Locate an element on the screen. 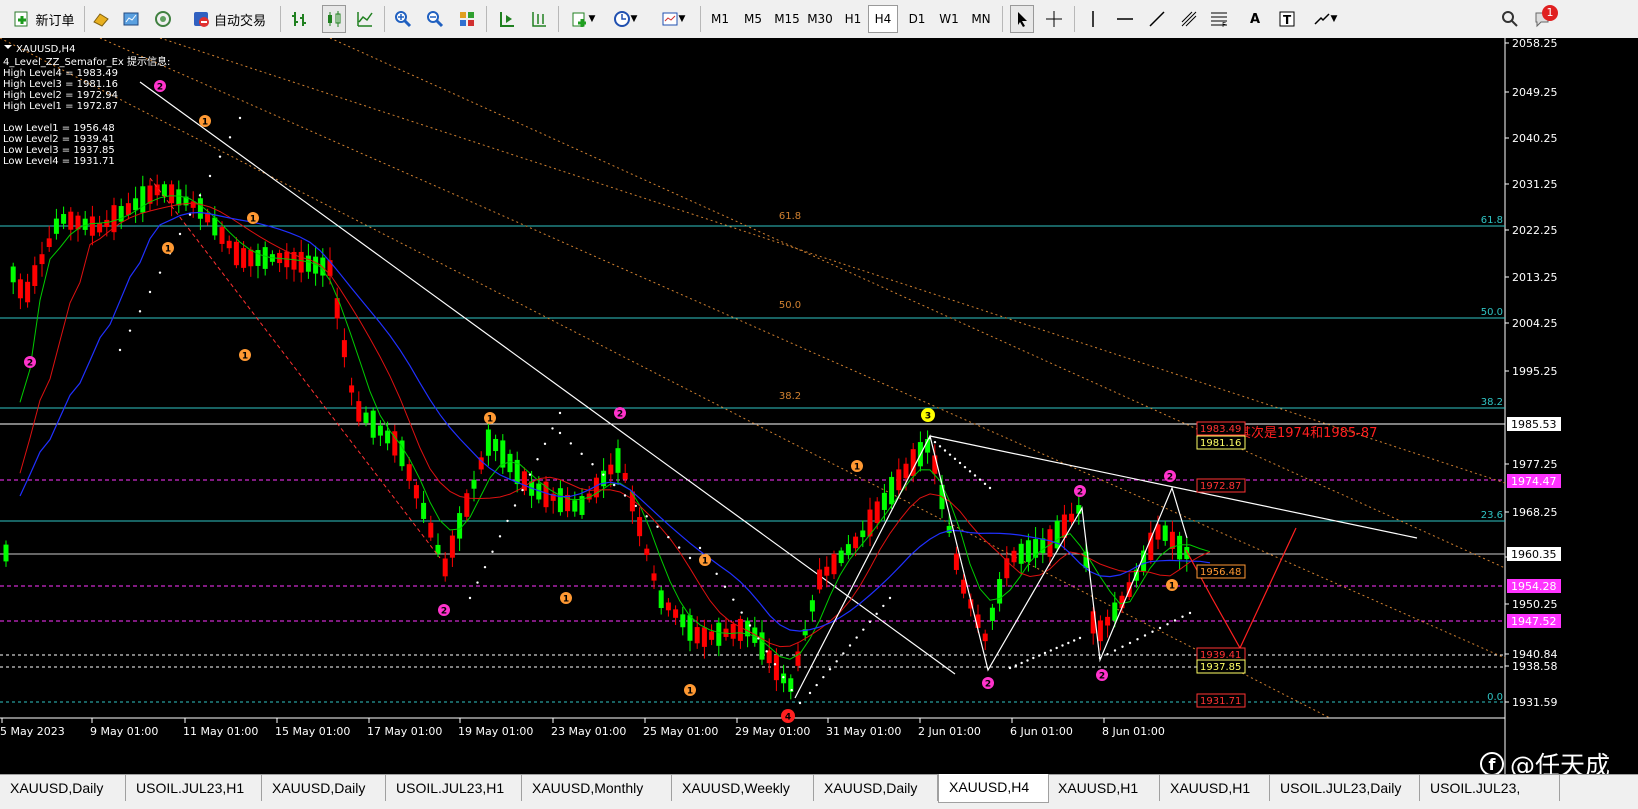 Image resolution: width=1638 pixels, height=809 pixels. zoom-in-button is located at coordinates (403, 19).